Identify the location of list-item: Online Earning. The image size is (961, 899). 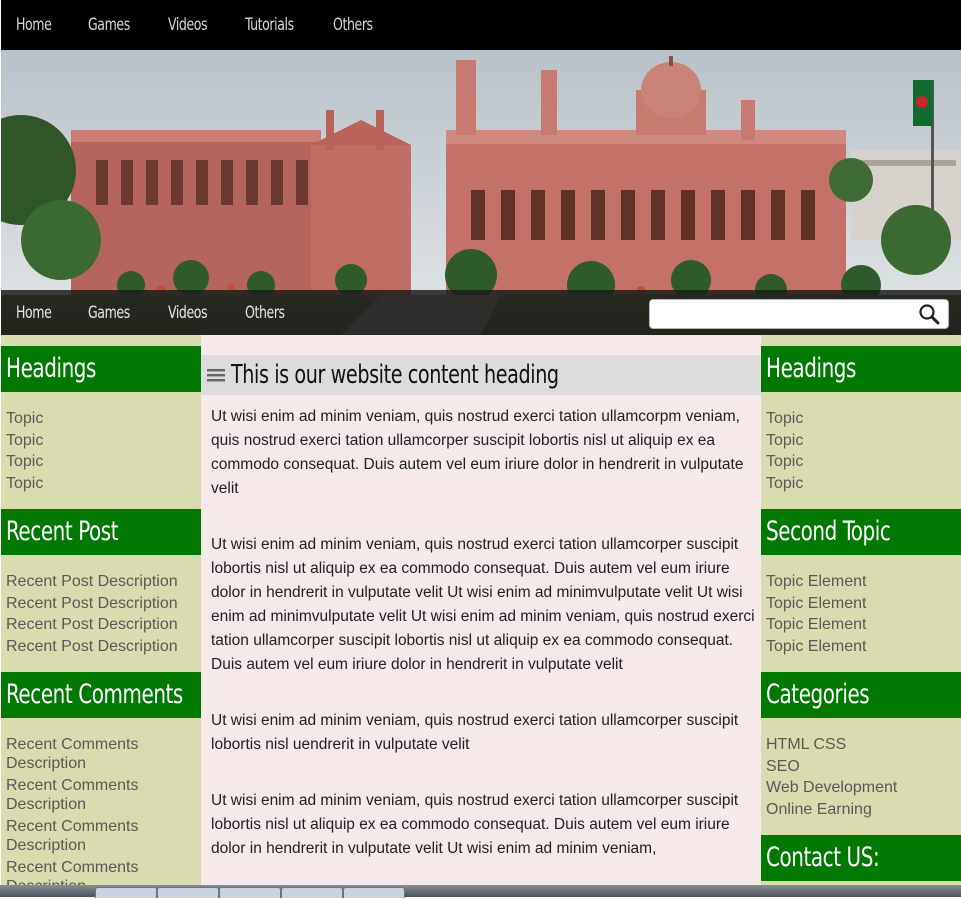
(861, 810).